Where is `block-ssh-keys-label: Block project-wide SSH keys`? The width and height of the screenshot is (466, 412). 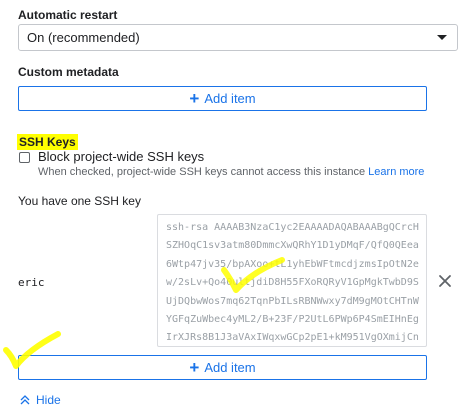
block-ssh-keys-label: Block project-wide SSH keys is located at coordinates (121, 156).